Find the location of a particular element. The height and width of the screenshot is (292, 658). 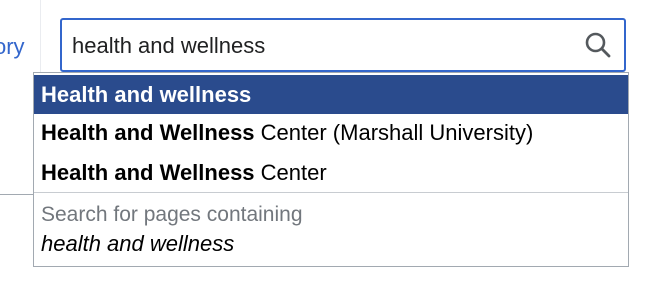

search-button is located at coordinates (598, 45).